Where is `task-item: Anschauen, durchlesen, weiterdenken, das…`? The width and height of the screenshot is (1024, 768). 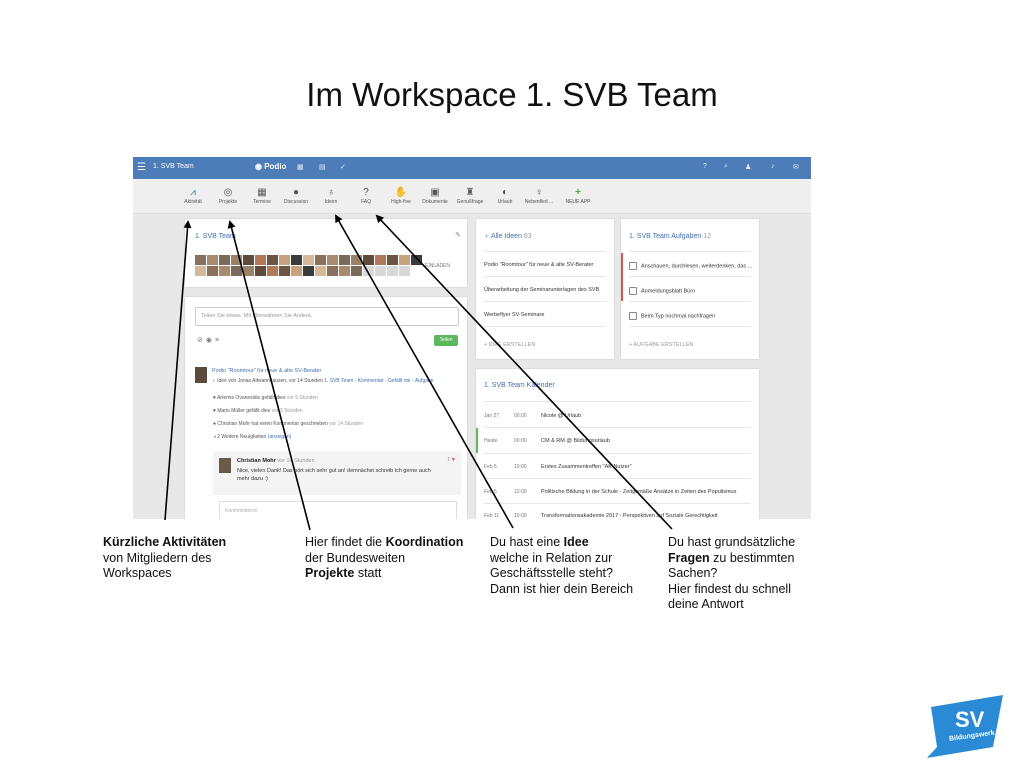
task-item: Anschauen, durchlesen, weiterdenken, das… is located at coordinates (690, 266).